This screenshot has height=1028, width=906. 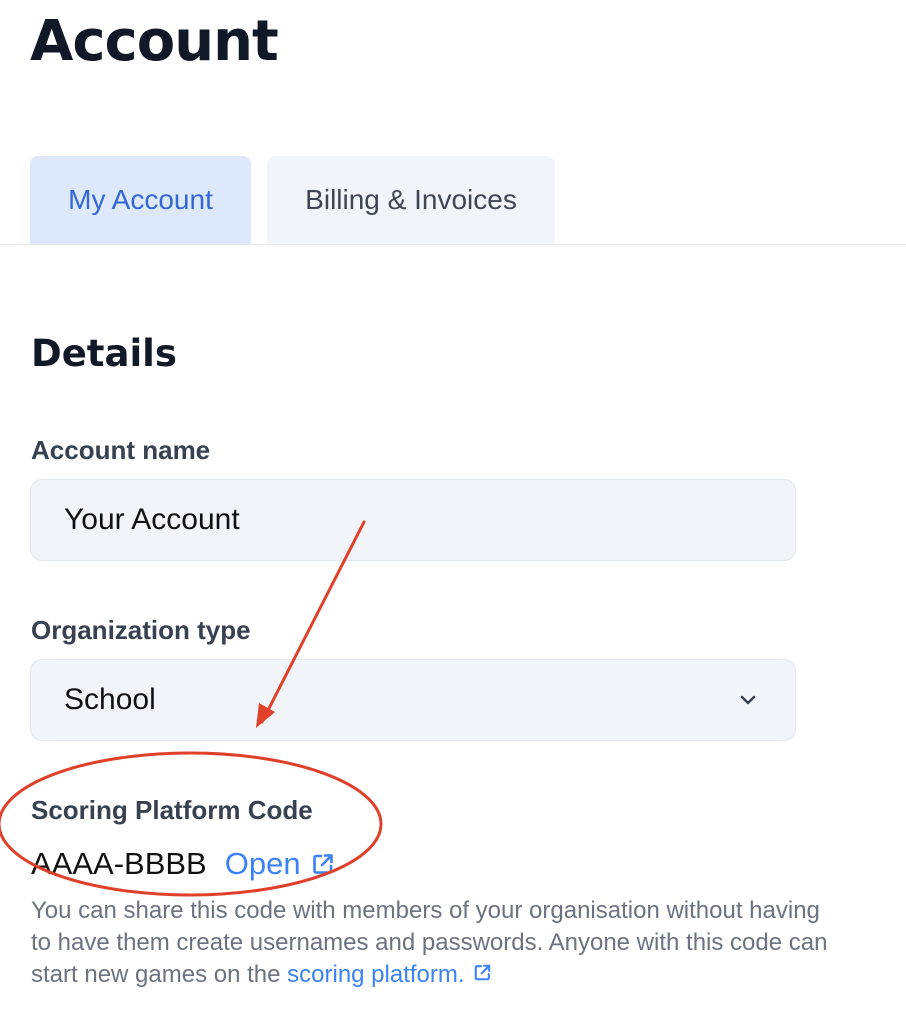 What do you see at coordinates (413, 520) in the screenshot?
I see `account-name-input: Your Account` at bounding box center [413, 520].